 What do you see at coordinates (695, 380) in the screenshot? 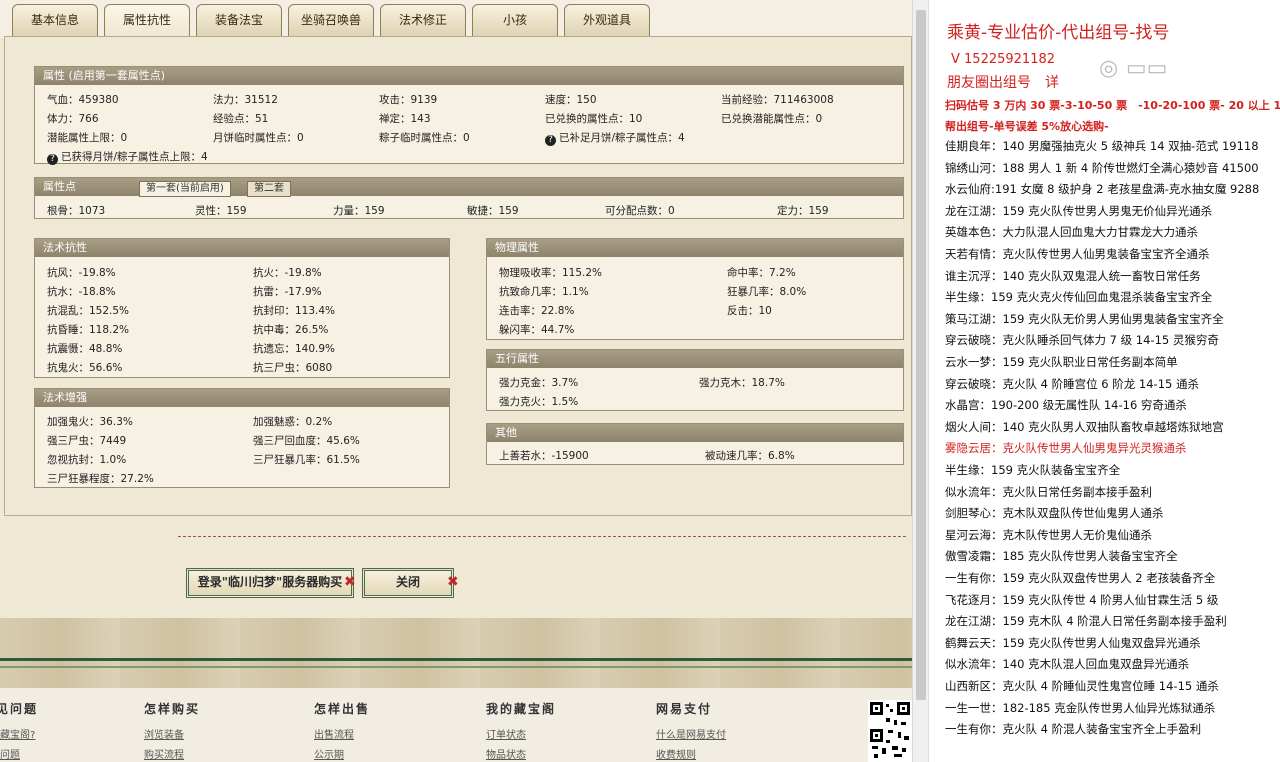
I see `wuxing-box: 五行属性 强力克金：3.7% 强力克木：18.7% 强力克火：1.5%` at bounding box center [695, 380].